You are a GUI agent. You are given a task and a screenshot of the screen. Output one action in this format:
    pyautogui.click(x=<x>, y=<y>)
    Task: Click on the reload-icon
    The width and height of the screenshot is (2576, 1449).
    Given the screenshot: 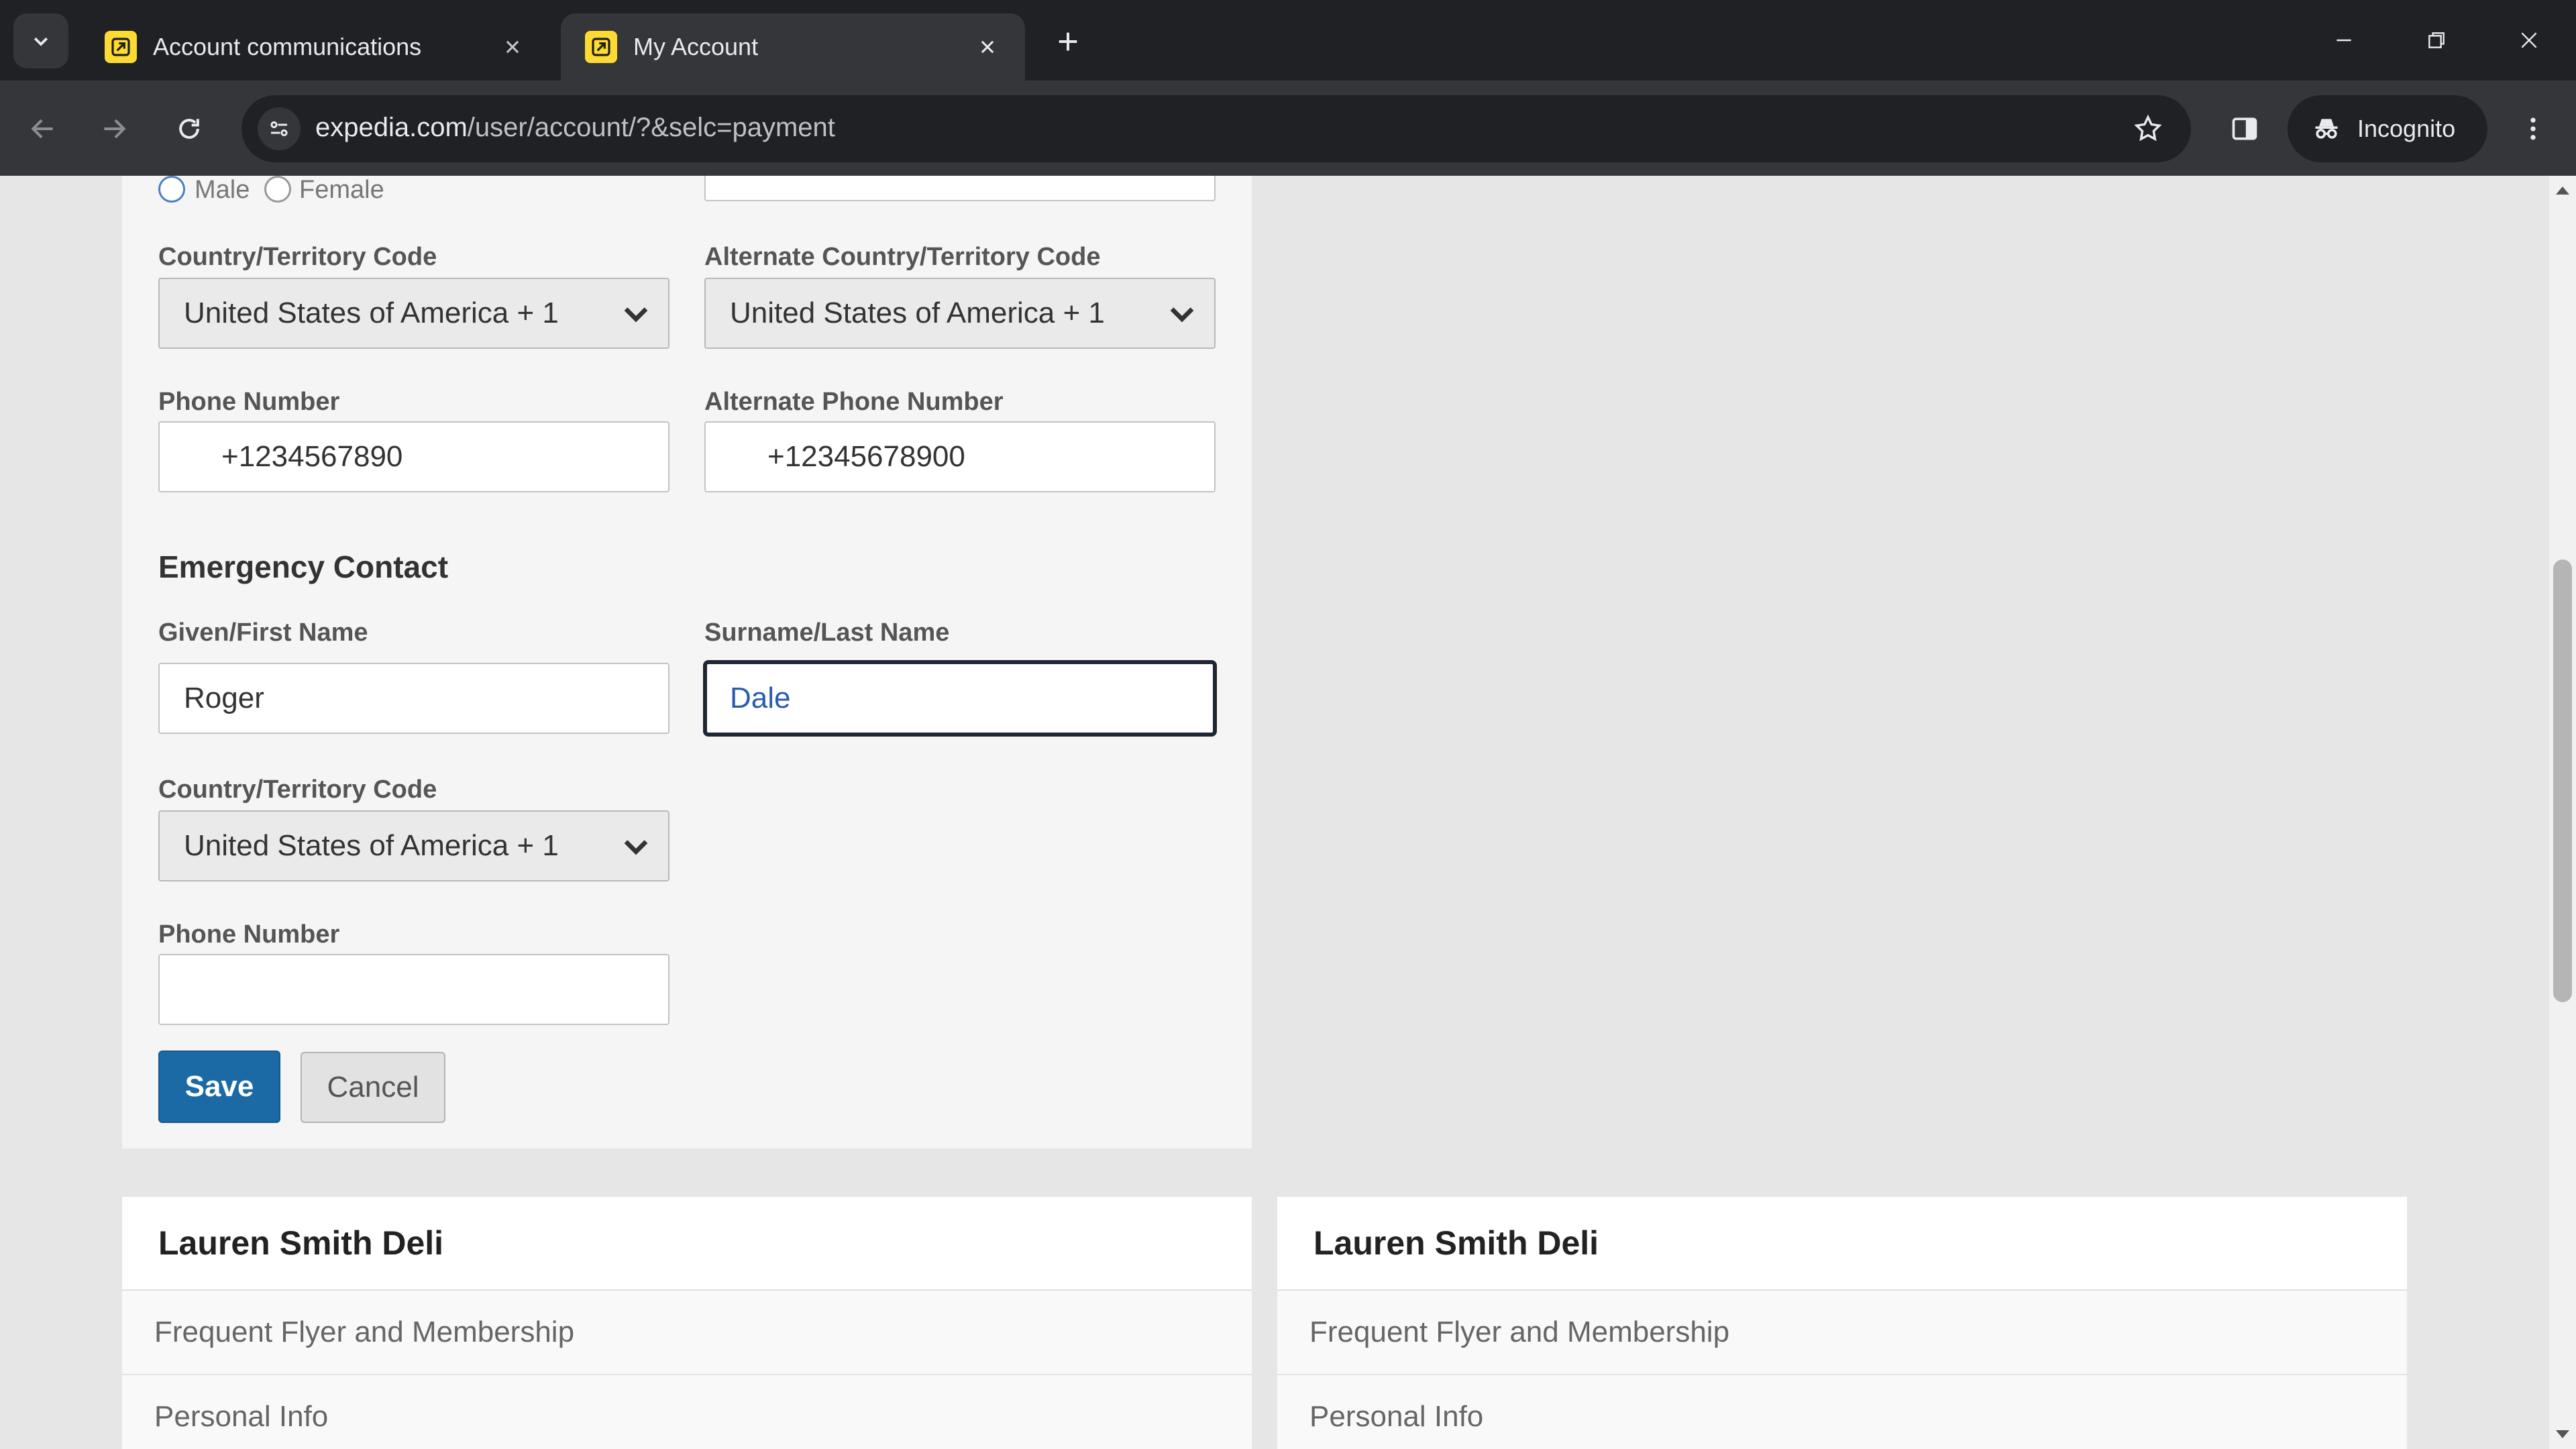 What is the action you would take?
    pyautogui.click(x=189, y=129)
    